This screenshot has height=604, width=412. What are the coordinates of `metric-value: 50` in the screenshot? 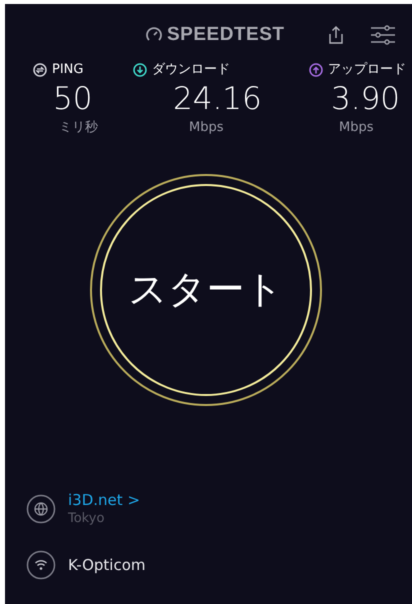 It's located at (72, 99).